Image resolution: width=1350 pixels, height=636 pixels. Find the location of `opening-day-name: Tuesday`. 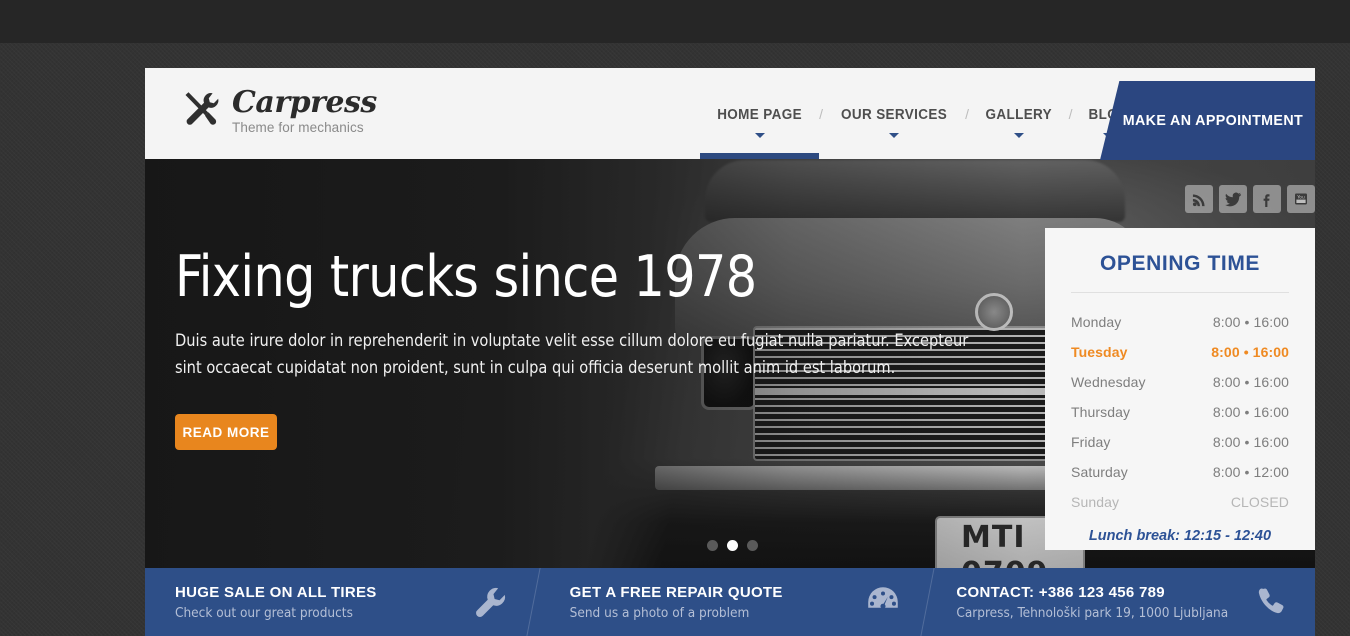

opening-day-name: Tuesday is located at coordinates (1099, 352).